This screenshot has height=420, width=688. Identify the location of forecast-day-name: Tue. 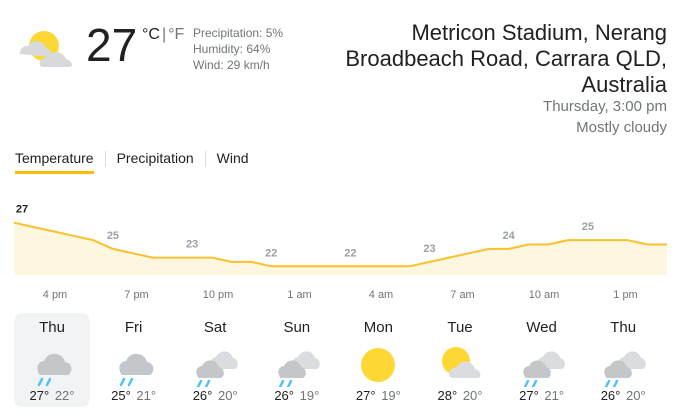
(460, 327).